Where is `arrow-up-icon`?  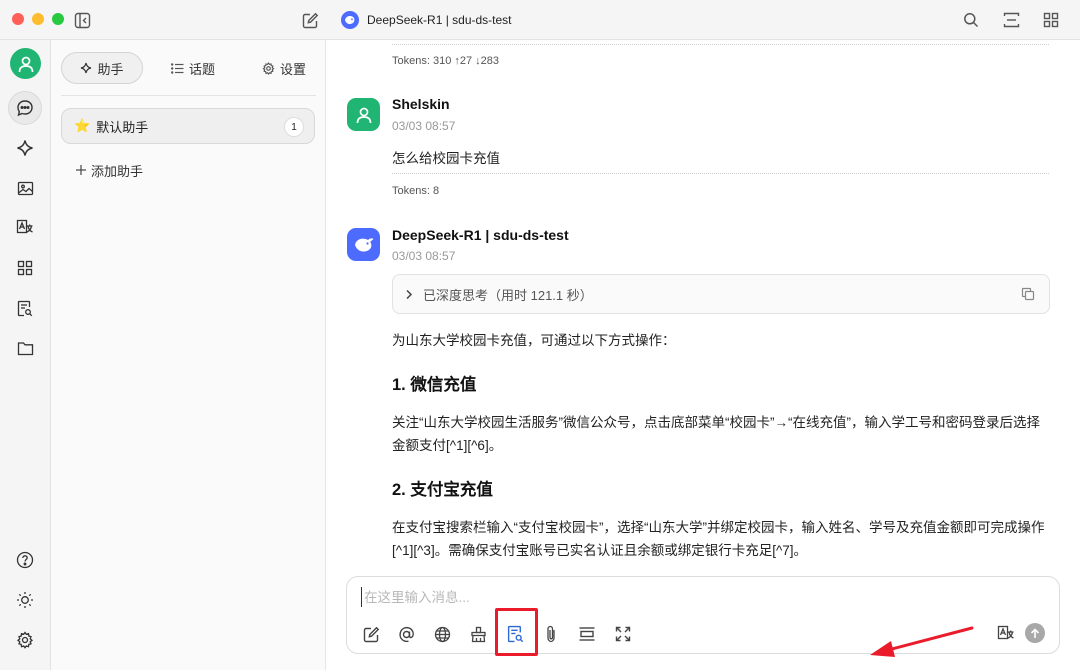
arrow-up-icon is located at coordinates (1035, 632).